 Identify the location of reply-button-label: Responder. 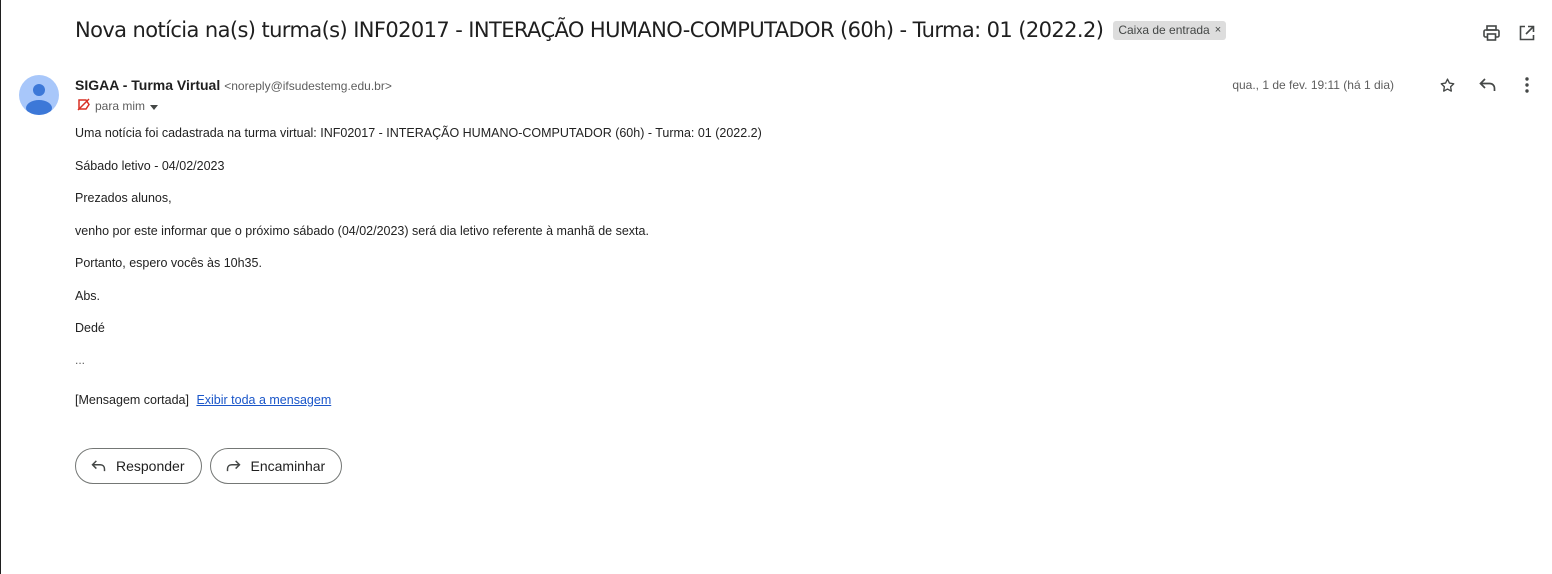
(150, 466).